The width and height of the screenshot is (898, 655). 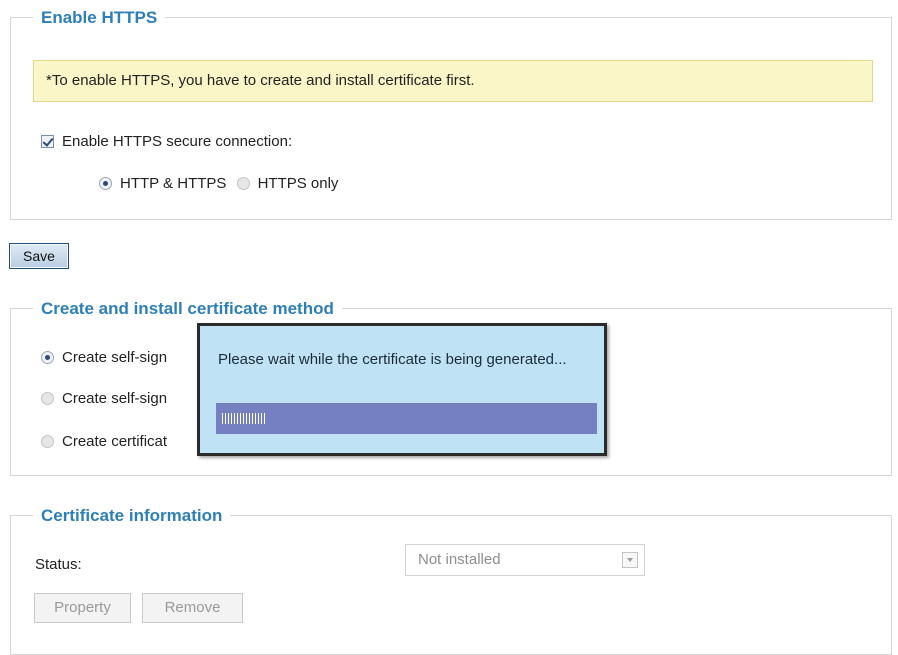 What do you see at coordinates (173, 183) in the screenshot?
I see `radio-http-and-https-label: HTTP & HTTPS` at bounding box center [173, 183].